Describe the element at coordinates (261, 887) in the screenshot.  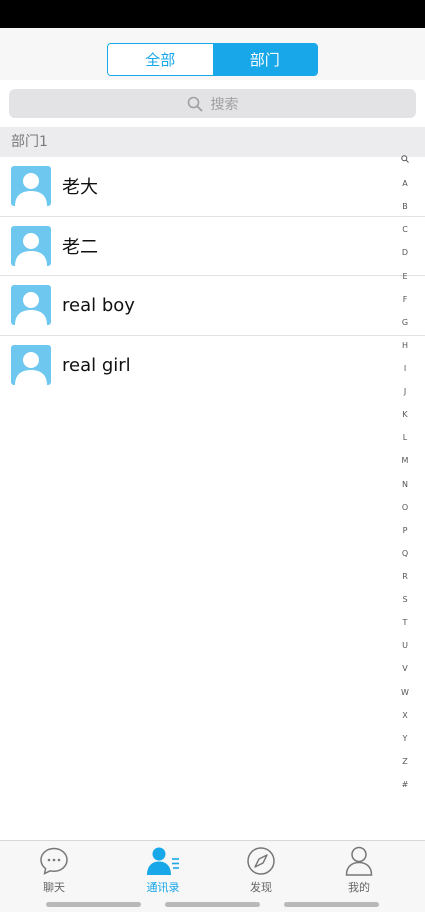
I see `tab-label: 发现` at that location.